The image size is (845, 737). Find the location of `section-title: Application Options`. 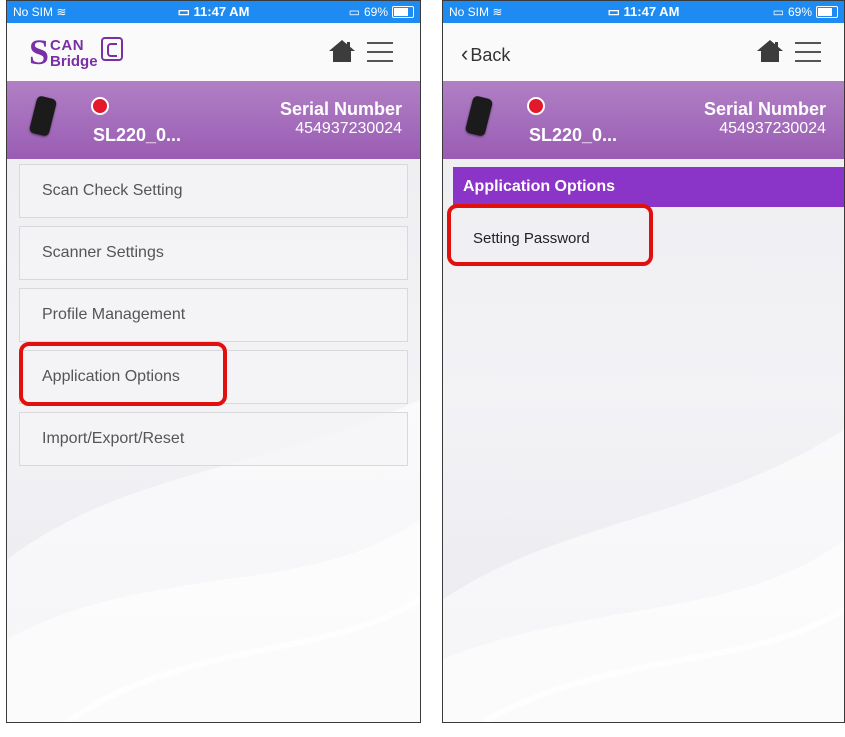

section-title: Application Options is located at coordinates (539, 186).